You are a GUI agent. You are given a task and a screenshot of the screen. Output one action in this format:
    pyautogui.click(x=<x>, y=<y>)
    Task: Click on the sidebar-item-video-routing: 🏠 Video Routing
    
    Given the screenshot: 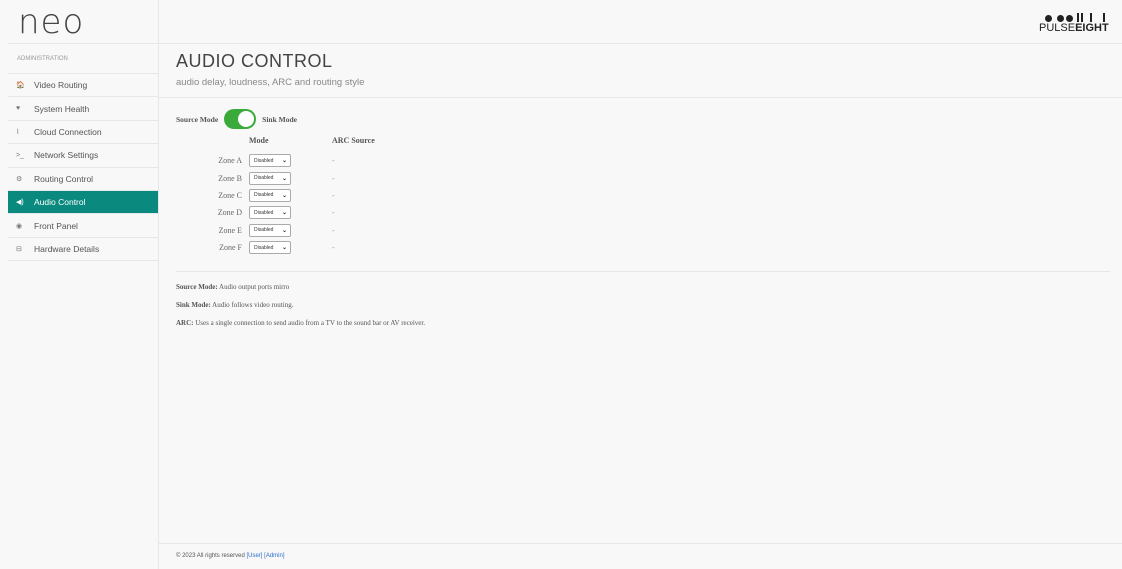 What is the action you would take?
    pyautogui.click(x=83, y=86)
    